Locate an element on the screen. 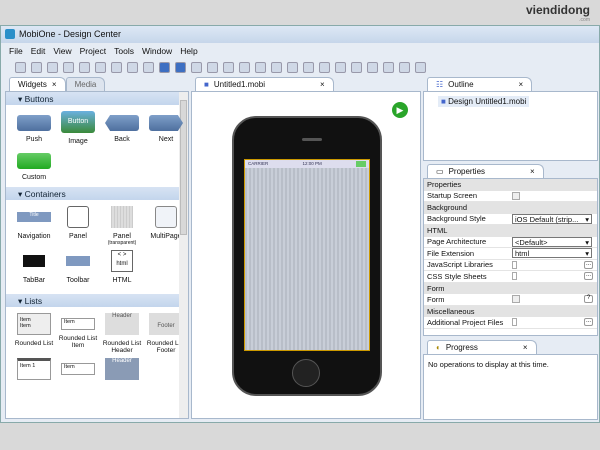 This screenshot has width=600, height=450. widget-label: MultiPage is located at coordinates (166, 236).